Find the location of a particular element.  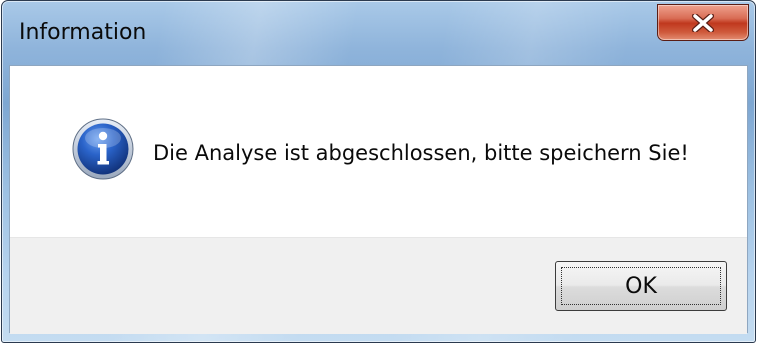

close-button is located at coordinates (703, 22).